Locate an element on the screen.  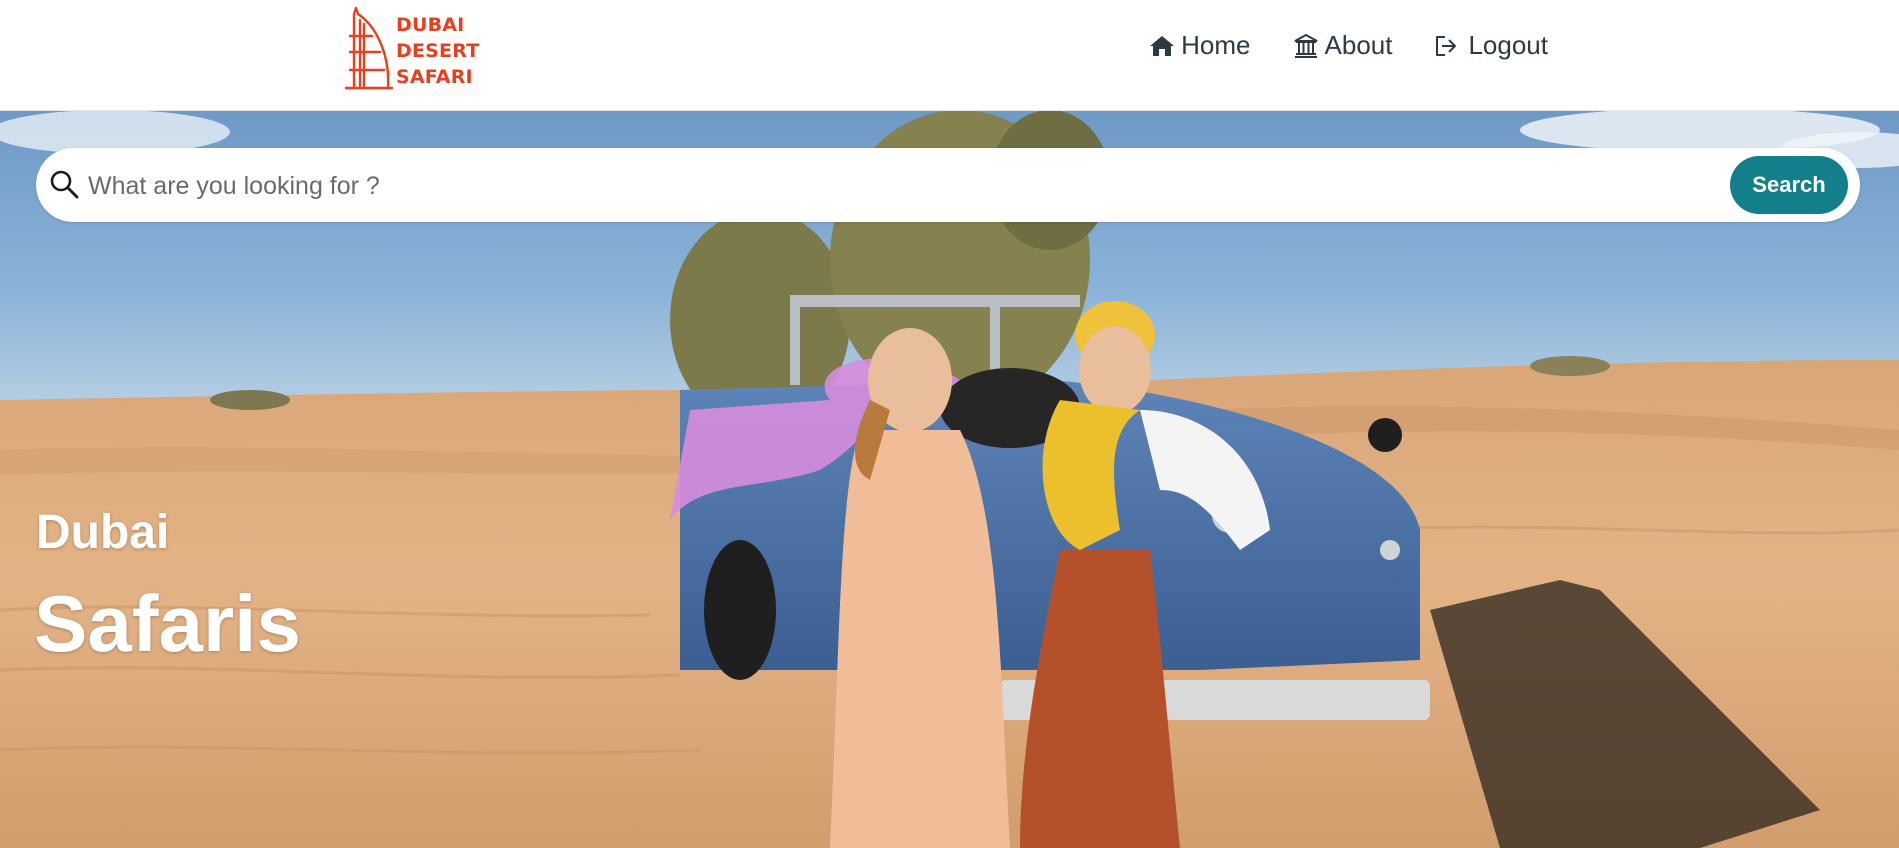
nav-logout-link: Logout is located at coordinates (1491, 45).